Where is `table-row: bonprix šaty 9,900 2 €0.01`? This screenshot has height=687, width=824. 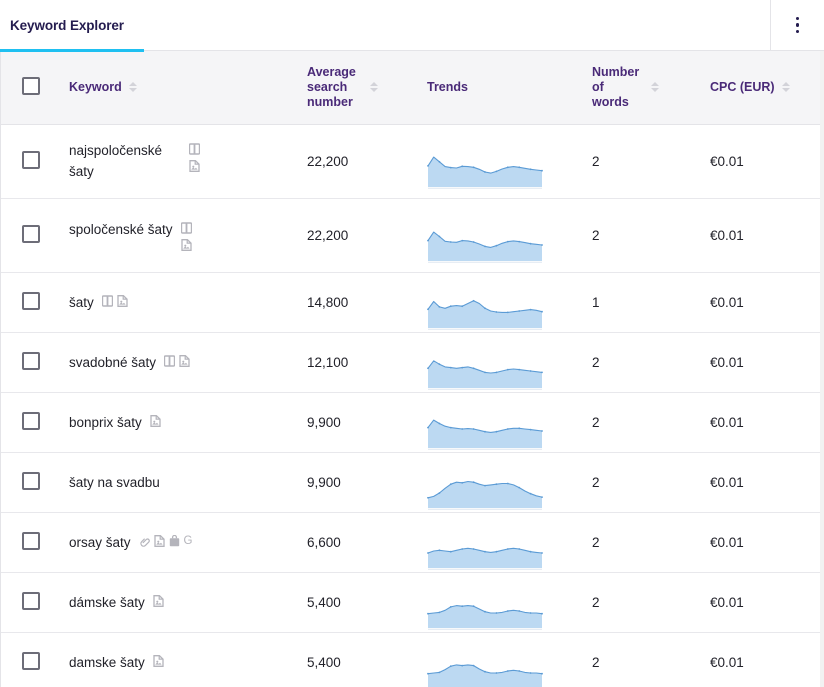 table-row: bonprix šaty 9,900 2 €0.01 is located at coordinates (410, 422).